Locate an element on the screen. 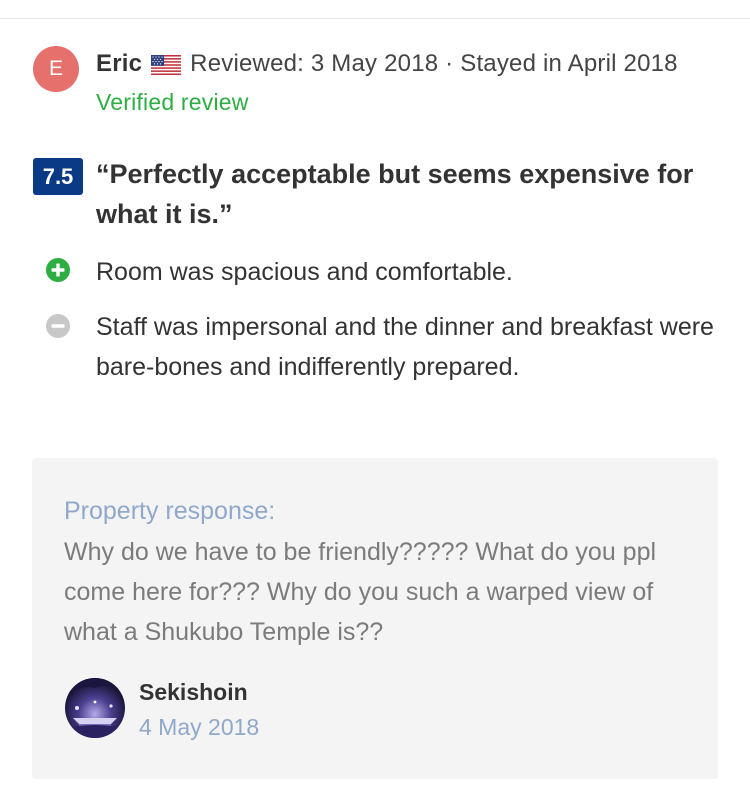 The image size is (750, 812). top-divider is located at coordinates (375, 18).